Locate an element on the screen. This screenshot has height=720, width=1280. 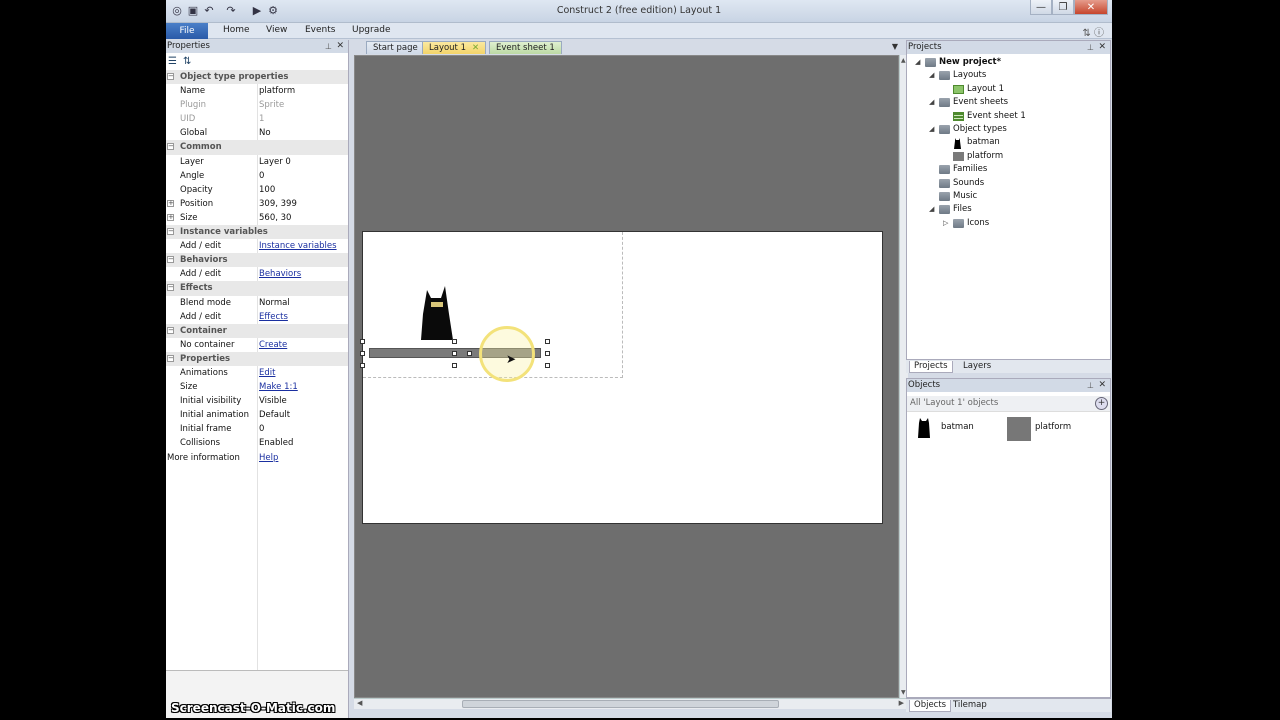
property-value: Sprite is located at coordinates (271, 105).